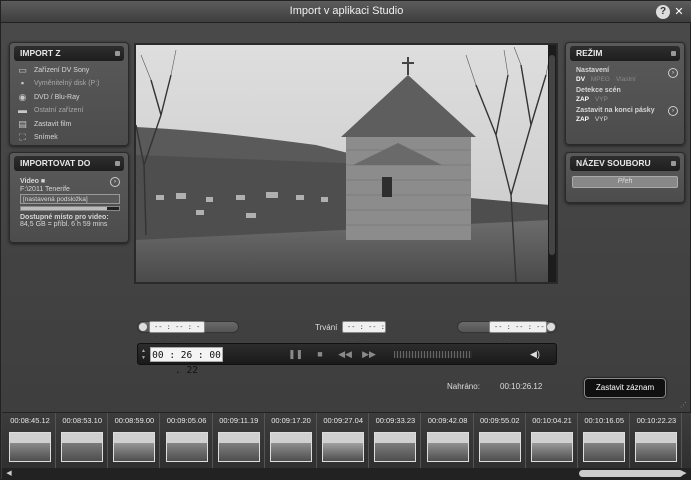 The width and height of the screenshot is (691, 480). What do you see at coordinates (186, 420) in the screenshot?
I see `scene-thumbnail-time: 00:09:05.06` at bounding box center [186, 420].